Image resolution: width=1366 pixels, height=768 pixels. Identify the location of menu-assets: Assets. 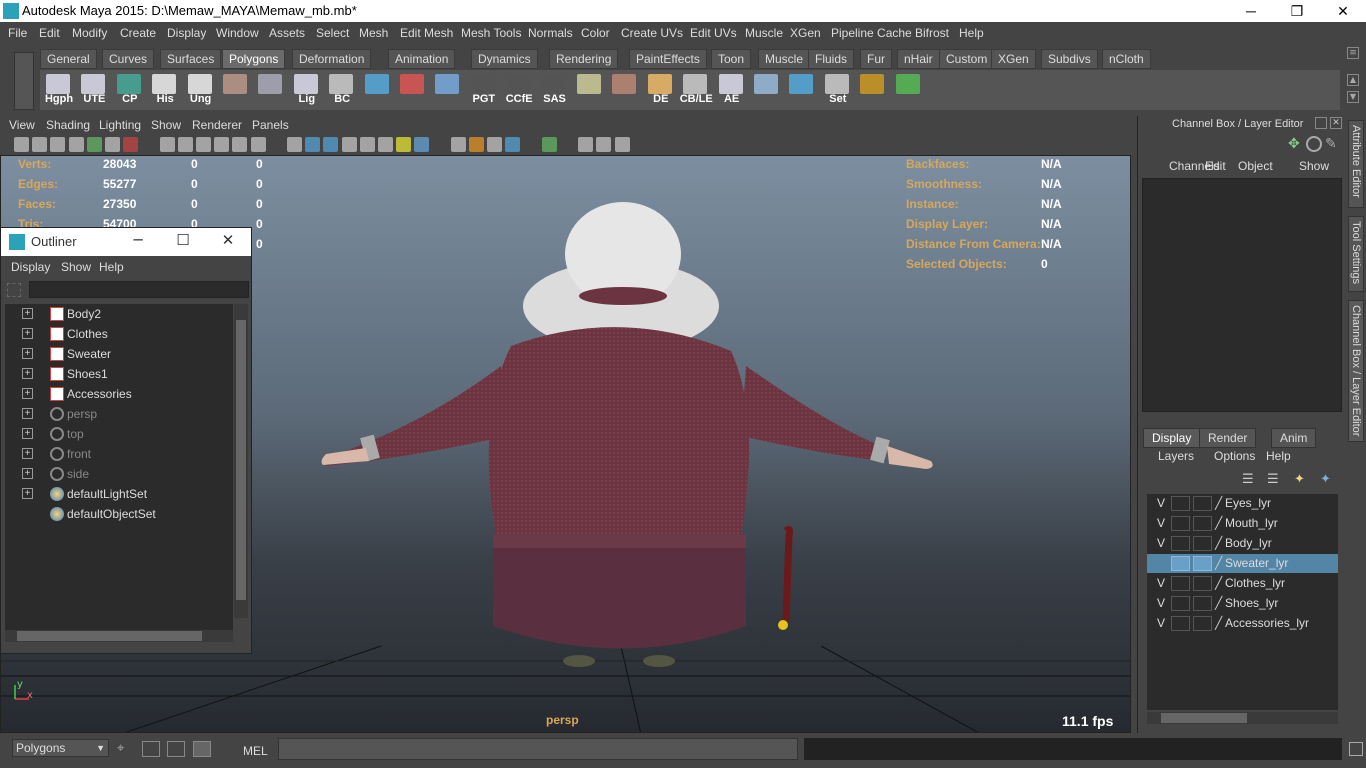
(287, 33).